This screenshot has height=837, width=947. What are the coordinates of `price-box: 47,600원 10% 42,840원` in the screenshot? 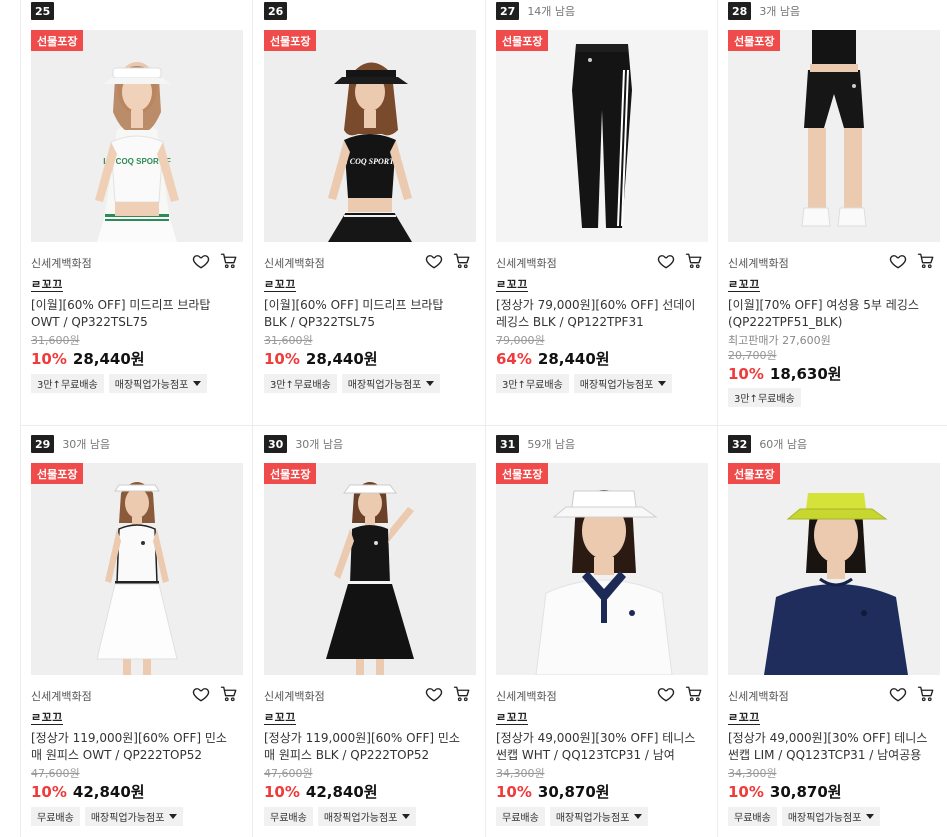 It's located at (370, 784).